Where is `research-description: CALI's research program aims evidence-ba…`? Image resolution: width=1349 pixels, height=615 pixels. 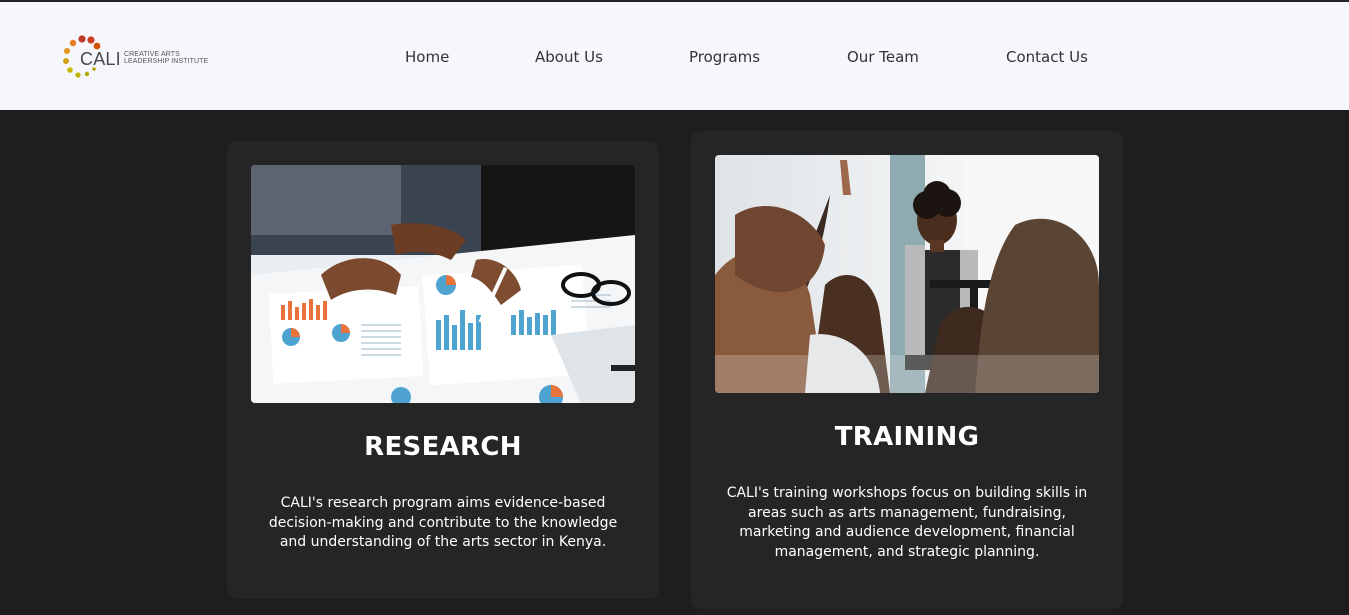
research-description: CALI's research program aims evidence-ba… is located at coordinates (443, 522).